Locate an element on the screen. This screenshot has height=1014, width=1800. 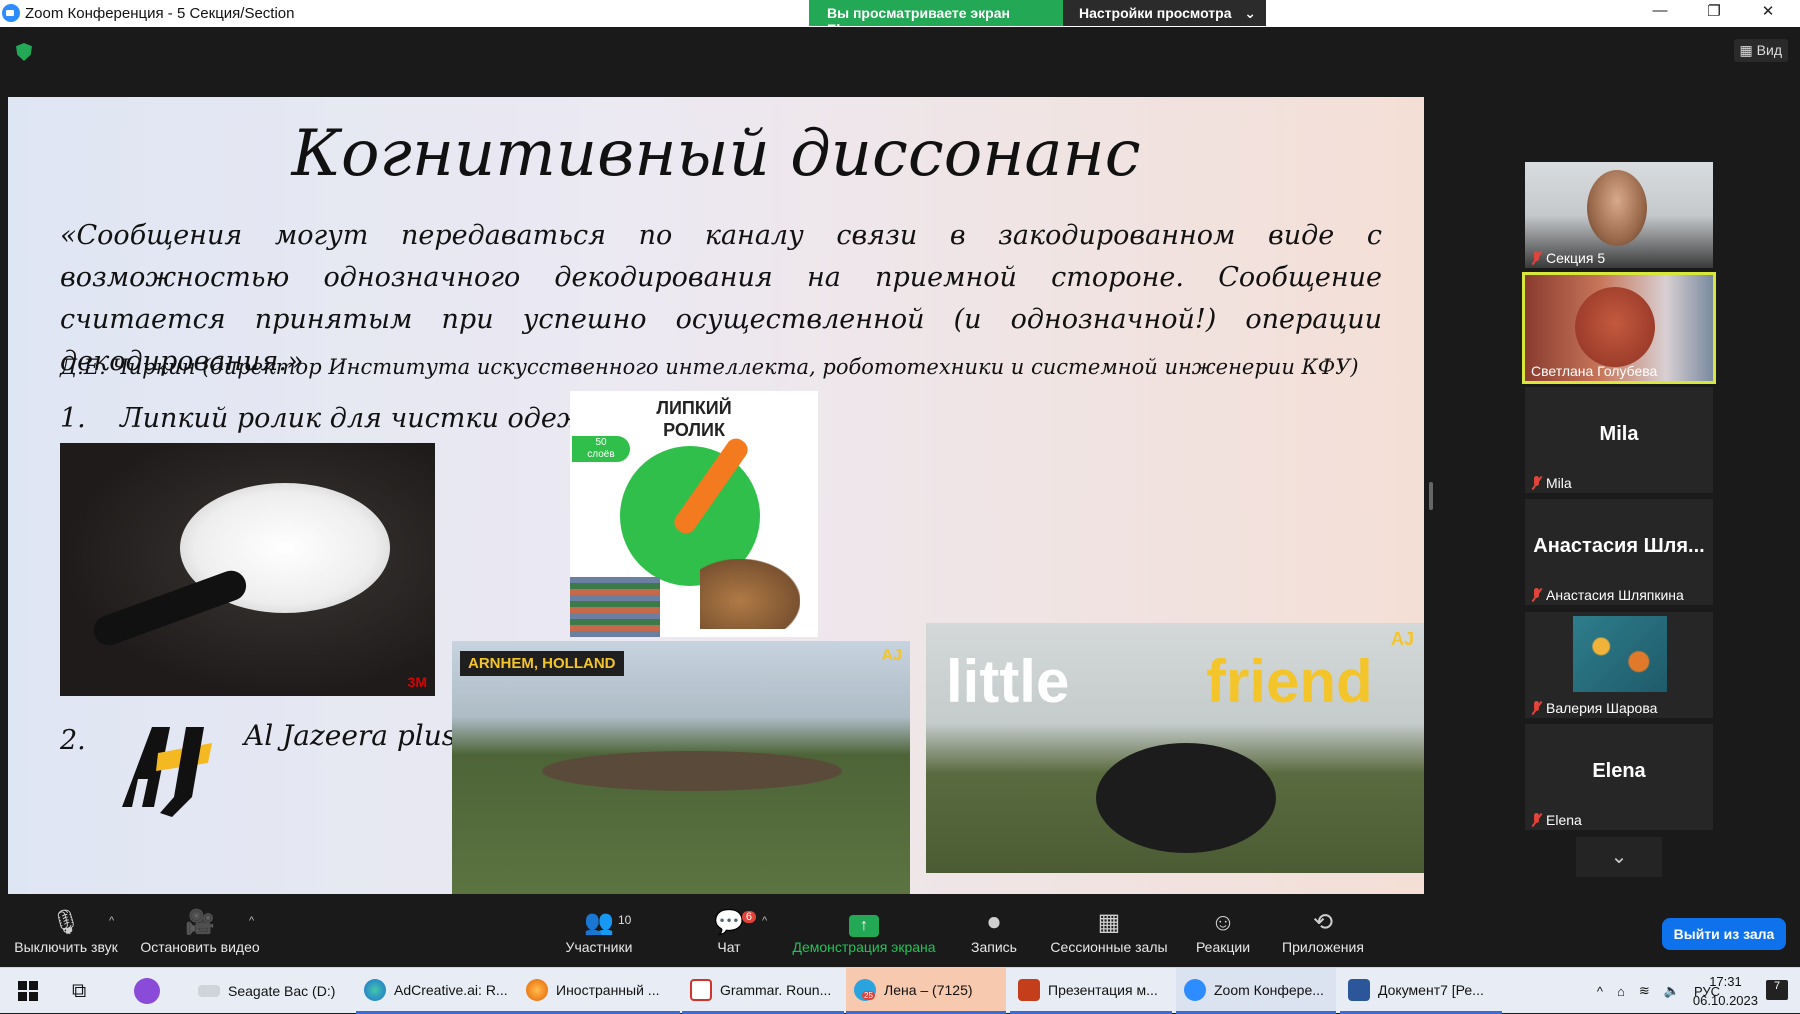
assistant-icon is located at coordinates (147, 991).